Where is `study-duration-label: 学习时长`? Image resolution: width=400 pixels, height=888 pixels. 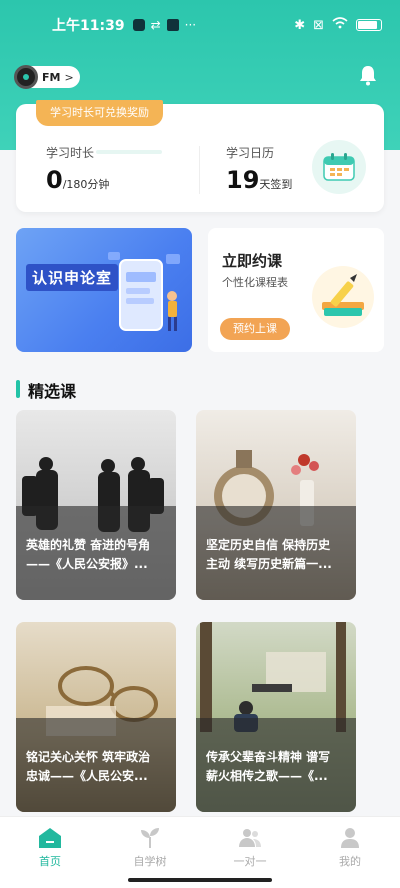
study-duration-label: 学习时长 is located at coordinates (70, 153).